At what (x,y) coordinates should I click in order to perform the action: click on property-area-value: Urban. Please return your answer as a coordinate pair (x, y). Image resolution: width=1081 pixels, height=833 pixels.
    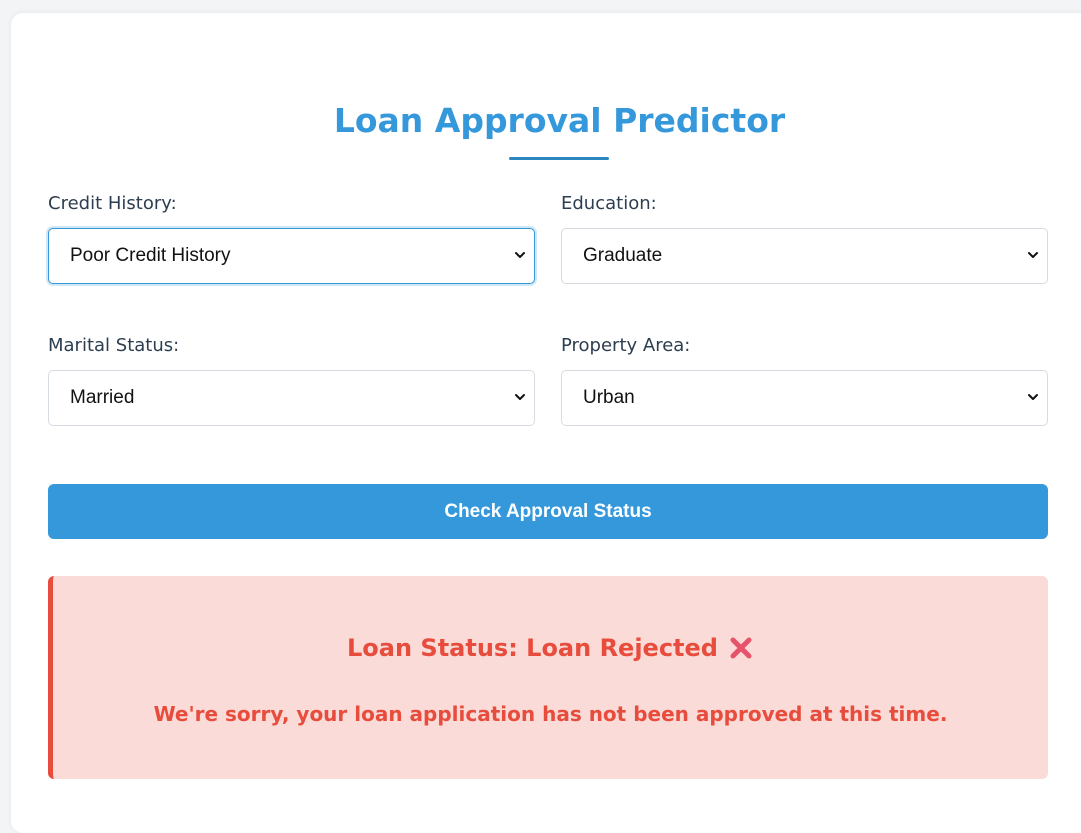
    Looking at the image, I should click on (609, 397).